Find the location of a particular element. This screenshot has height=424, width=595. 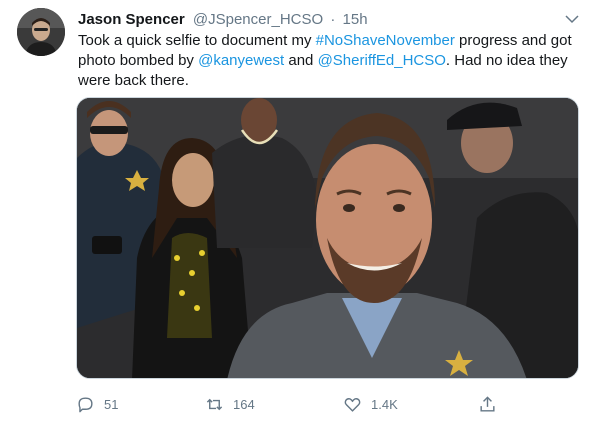

author-handle: @JSpencer_HCSO is located at coordinates (258, 19).